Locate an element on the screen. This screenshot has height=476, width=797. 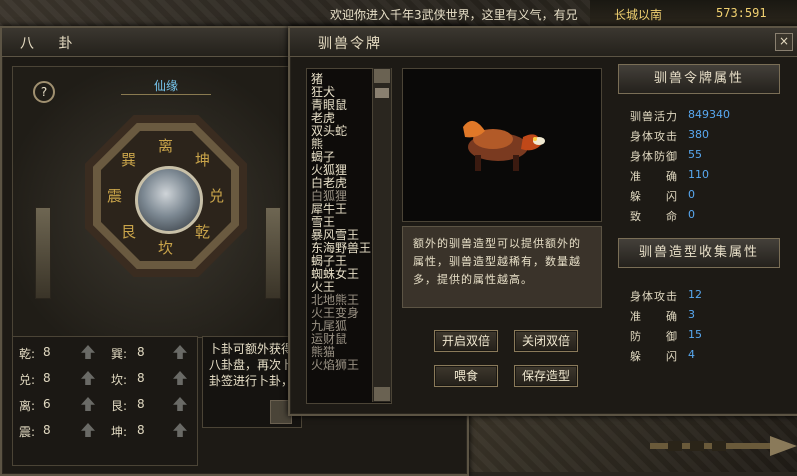
attr-label: 防 御 is located at coordinates (654, 336).